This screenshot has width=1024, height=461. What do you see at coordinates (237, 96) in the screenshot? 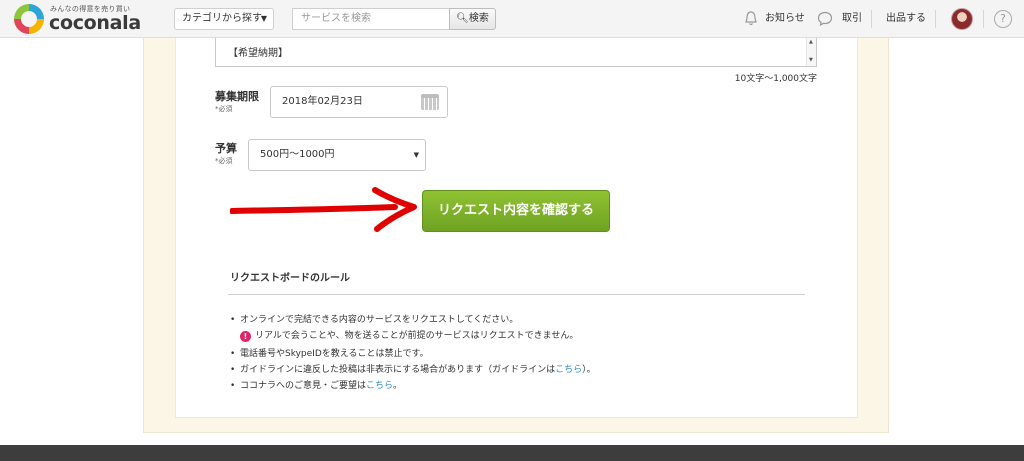
I see `deadline-label: 募集期限` at bounding box center [237, 96].